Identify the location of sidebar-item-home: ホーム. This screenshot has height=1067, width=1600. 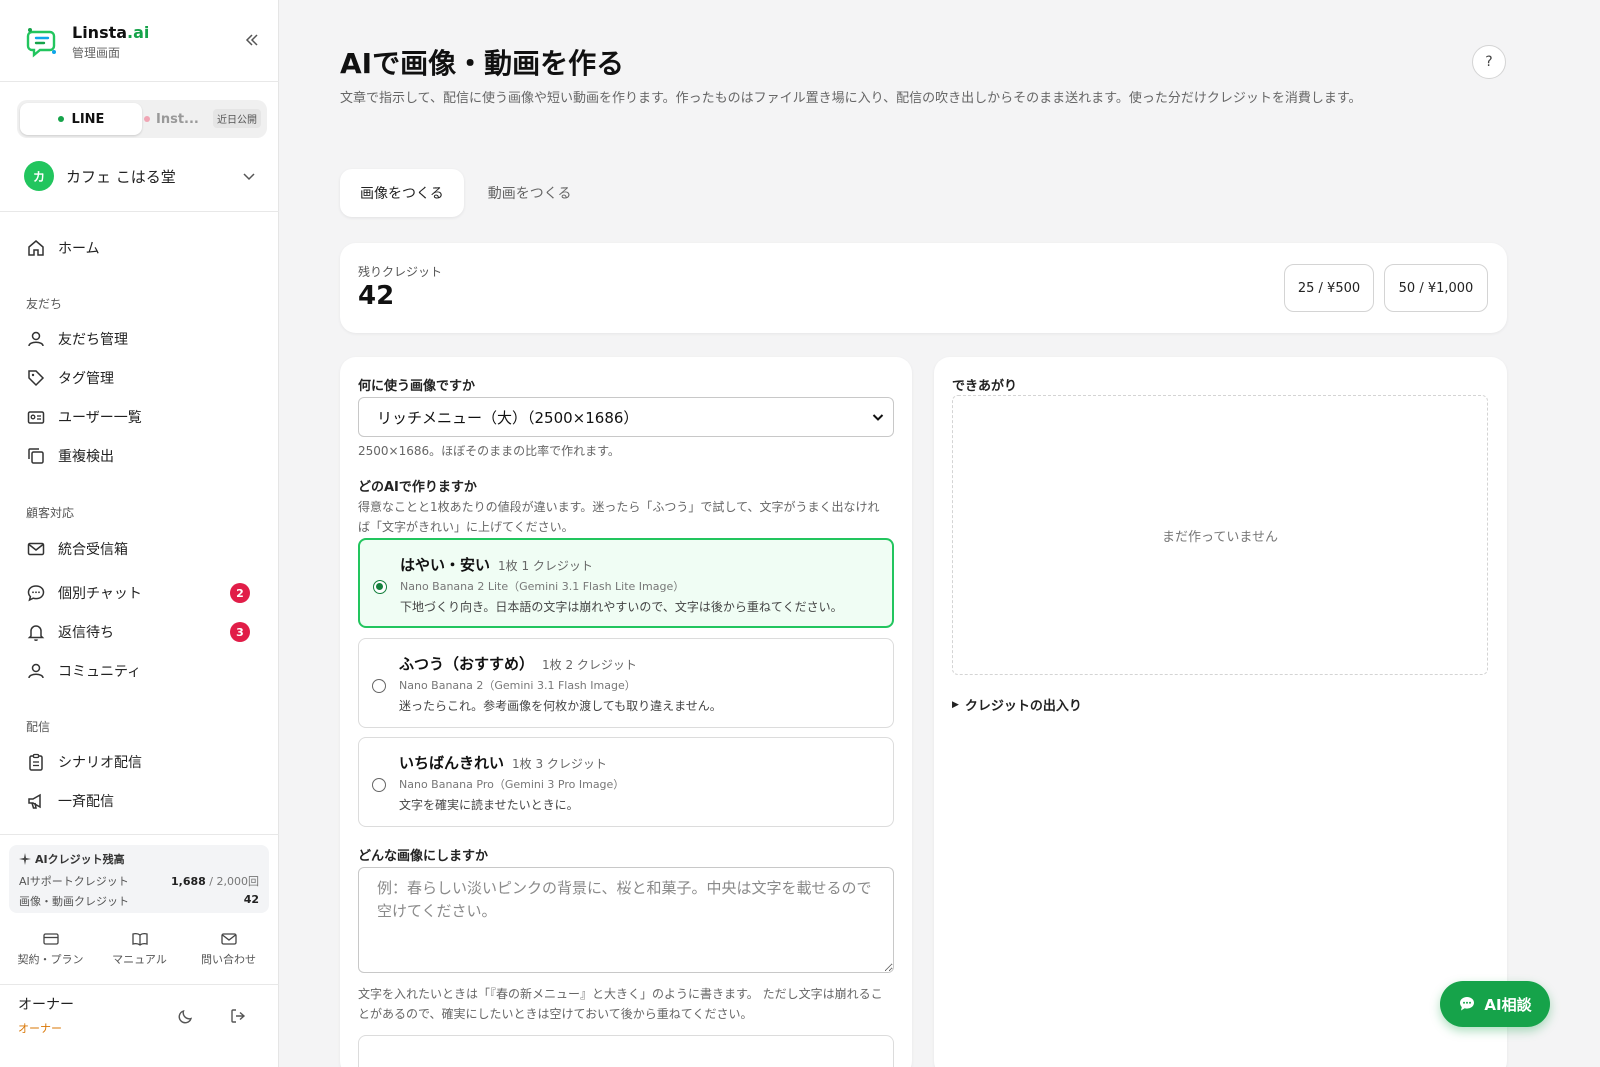
(139, 248).